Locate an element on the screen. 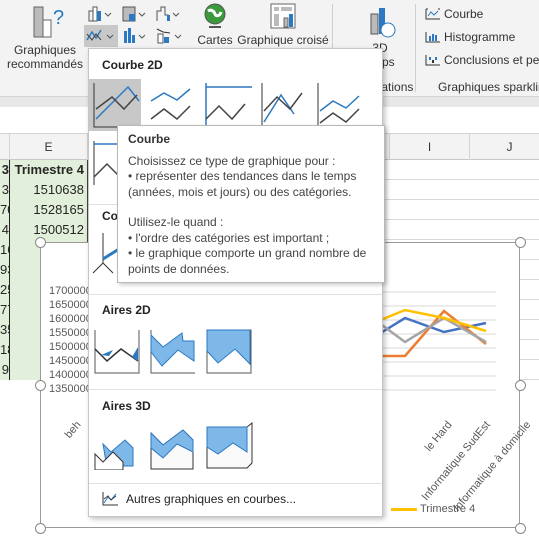 The width and height of the screenshot is (539, 543). combo-chart-button is located at coordinates (170, 36).